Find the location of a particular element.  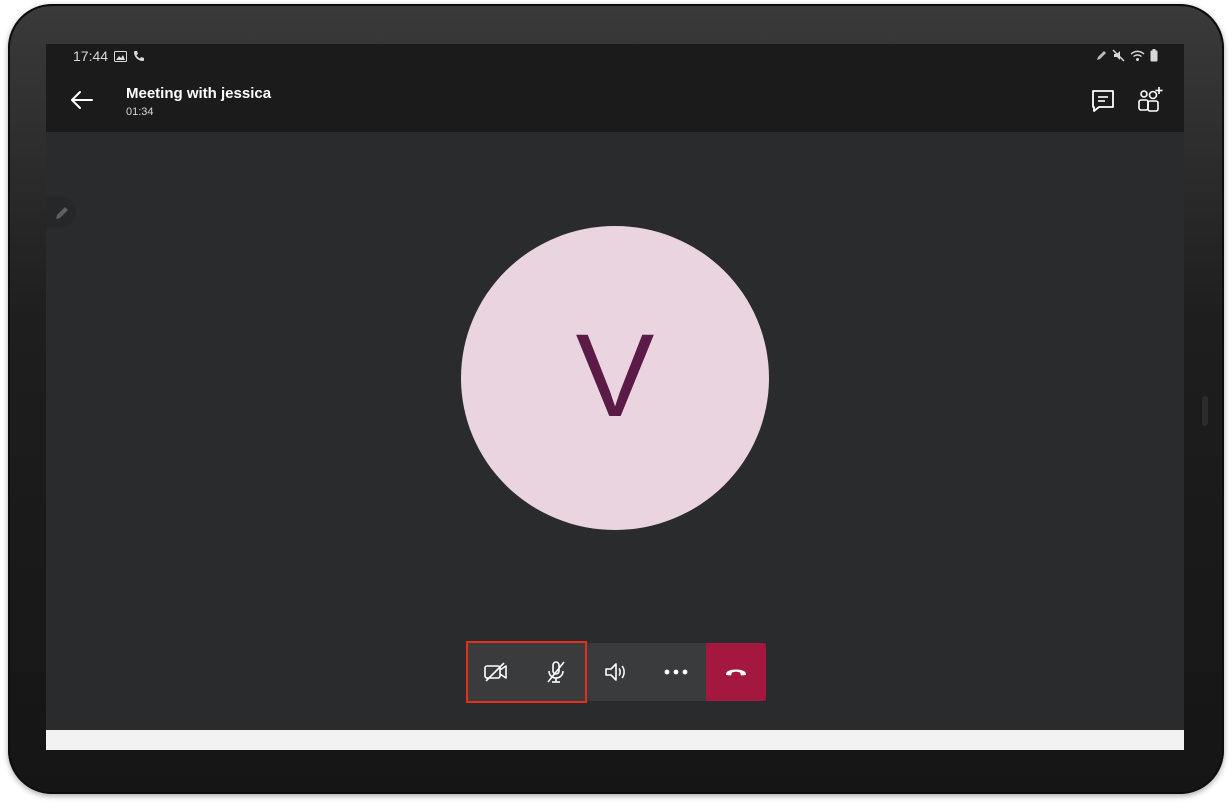

back-button is located at coordinates (82, 100).